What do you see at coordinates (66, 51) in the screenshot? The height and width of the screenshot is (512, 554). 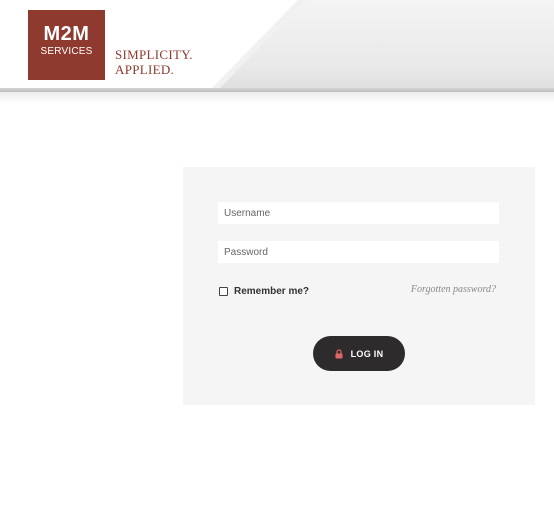 I see `logo-sub-text: SERVICES` at bounding box center [66, 51].